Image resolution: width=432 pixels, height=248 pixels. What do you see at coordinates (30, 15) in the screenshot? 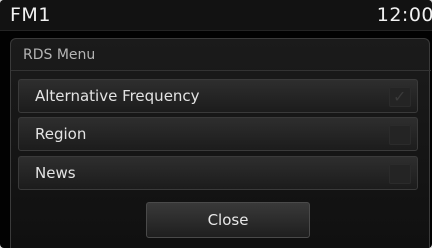
I see `source-label: FM1` at bounding box center [30, 15].